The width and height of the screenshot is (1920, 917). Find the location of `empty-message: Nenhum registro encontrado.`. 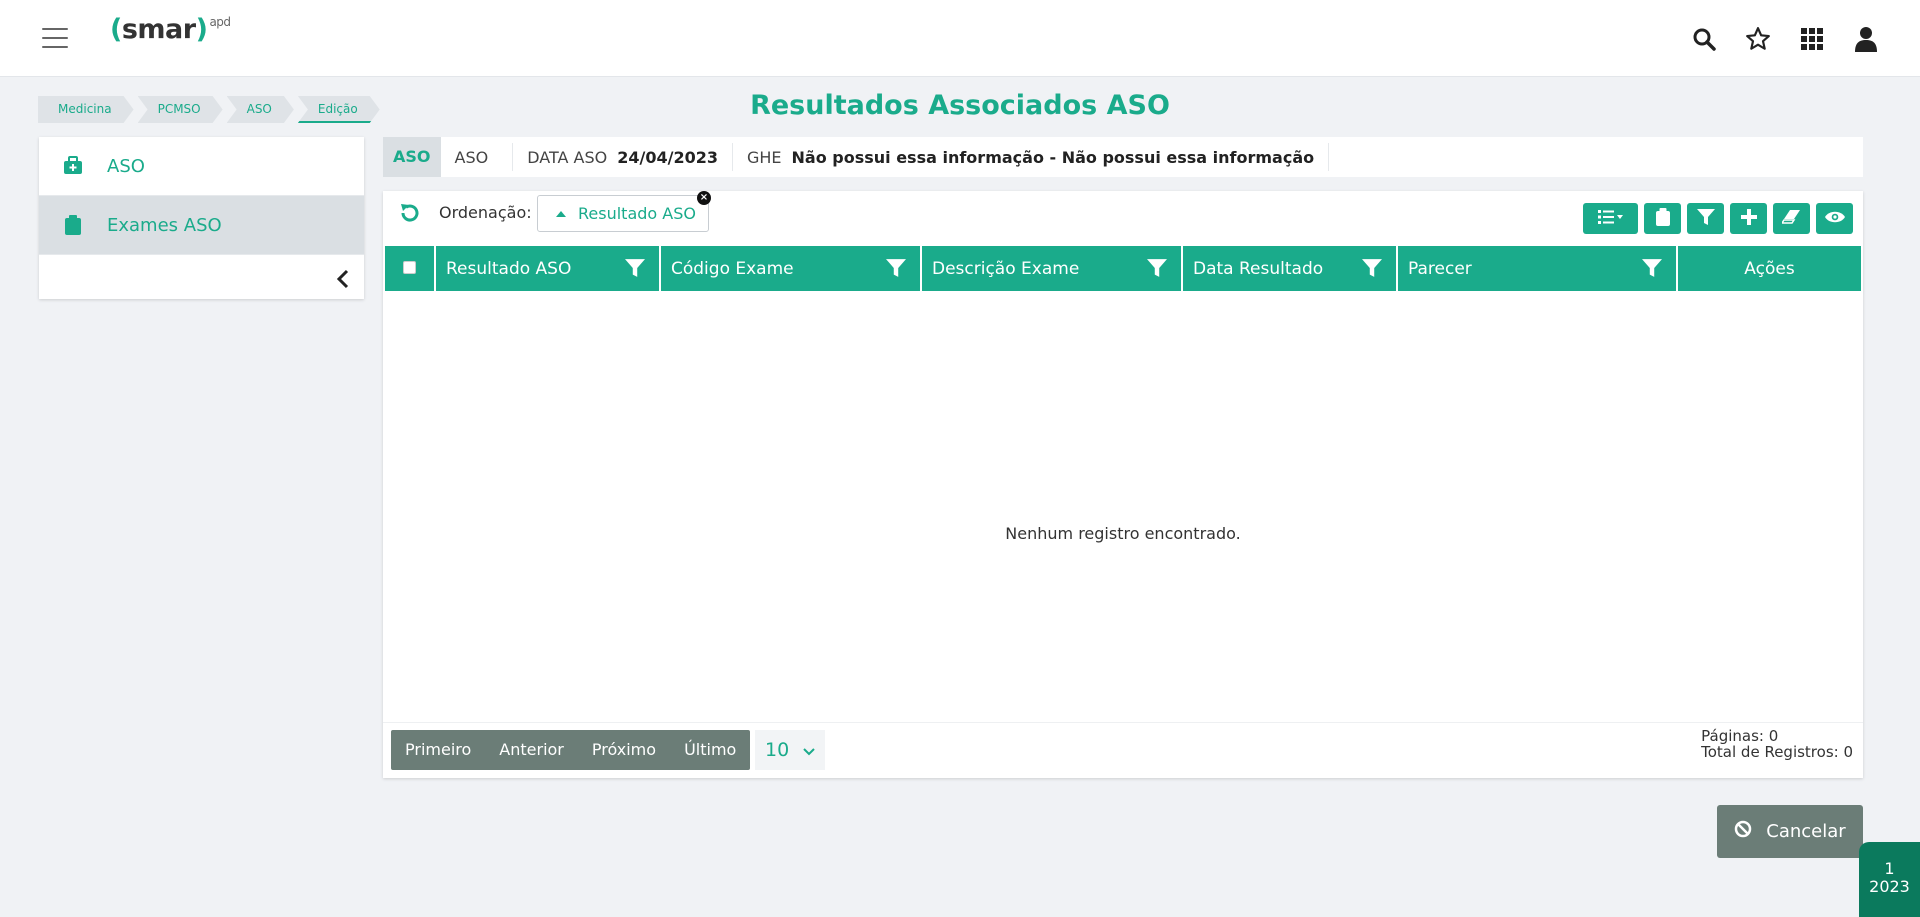

empty-message: Nenhum registro encontrado. is located at coordinates (1123, 533).